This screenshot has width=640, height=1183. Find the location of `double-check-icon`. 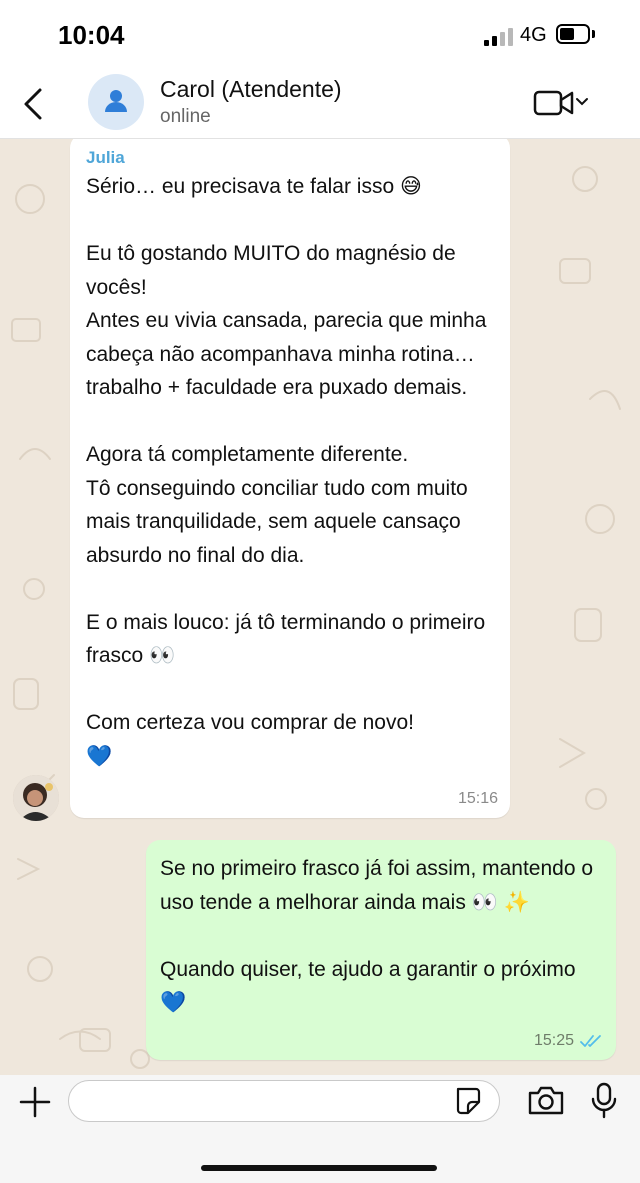

double-check-icon is located at coordinates (590, 1041).